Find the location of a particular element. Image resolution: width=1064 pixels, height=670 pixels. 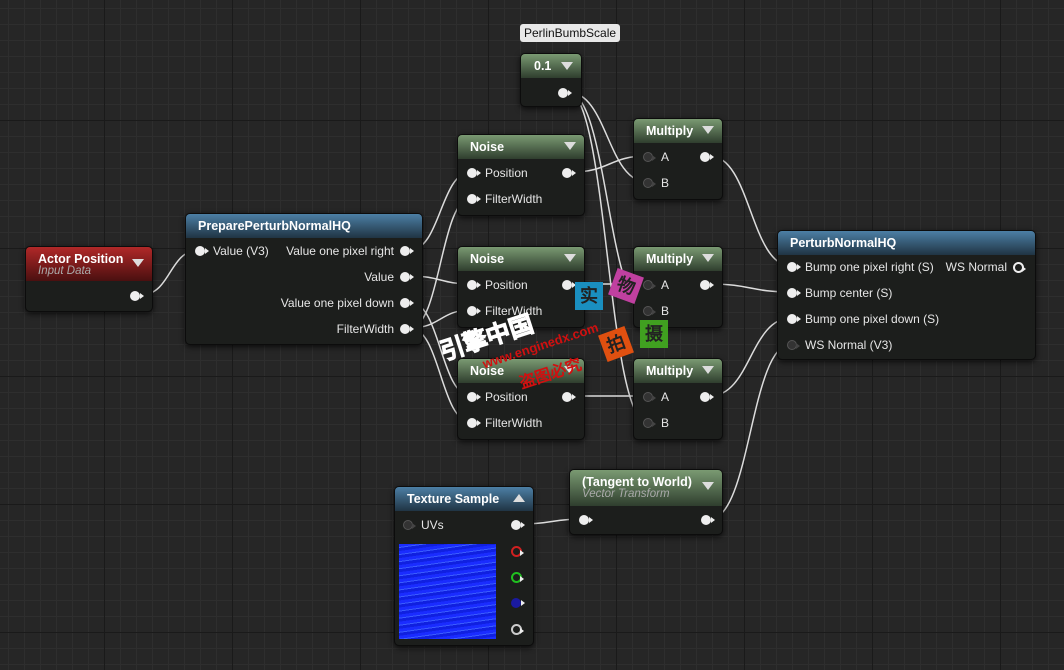

pin-label: Value one pixel down is located at coordinates (337, 303).